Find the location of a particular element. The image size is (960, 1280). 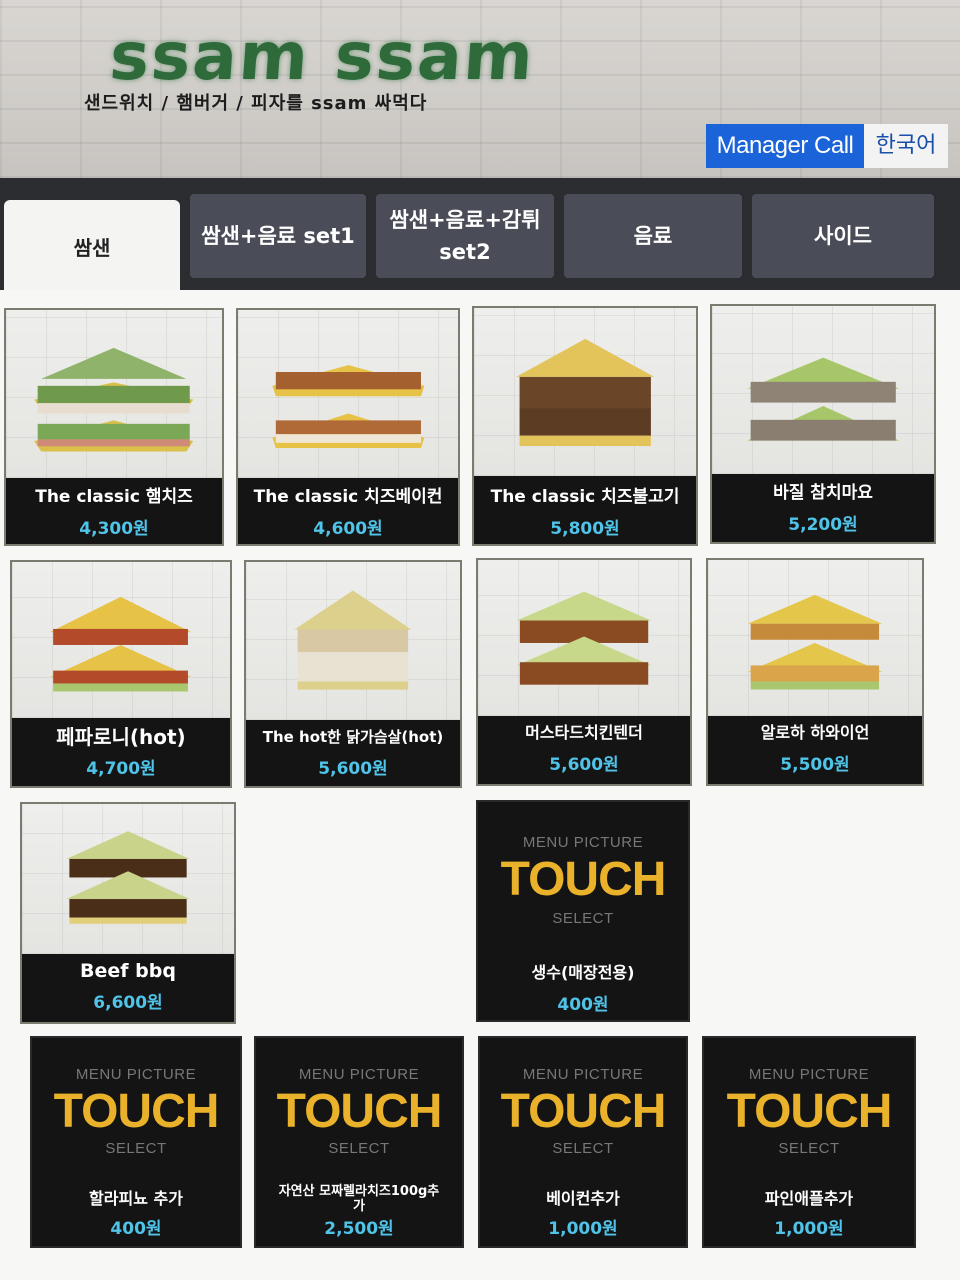

menu-price: 5,200원 is located at coordinates (823, 525).